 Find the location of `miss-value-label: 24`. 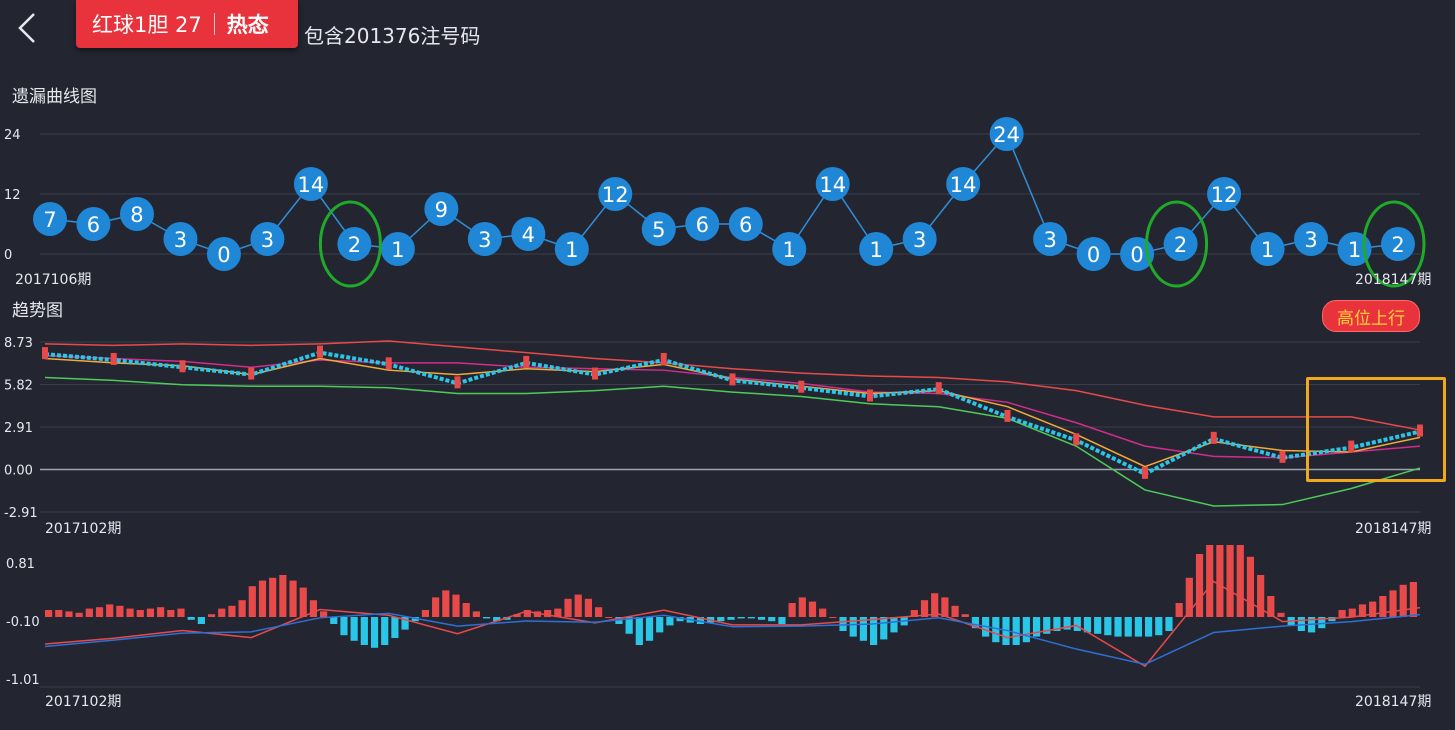

miss-value-label: 24 is located at coordinates (1006, 135).